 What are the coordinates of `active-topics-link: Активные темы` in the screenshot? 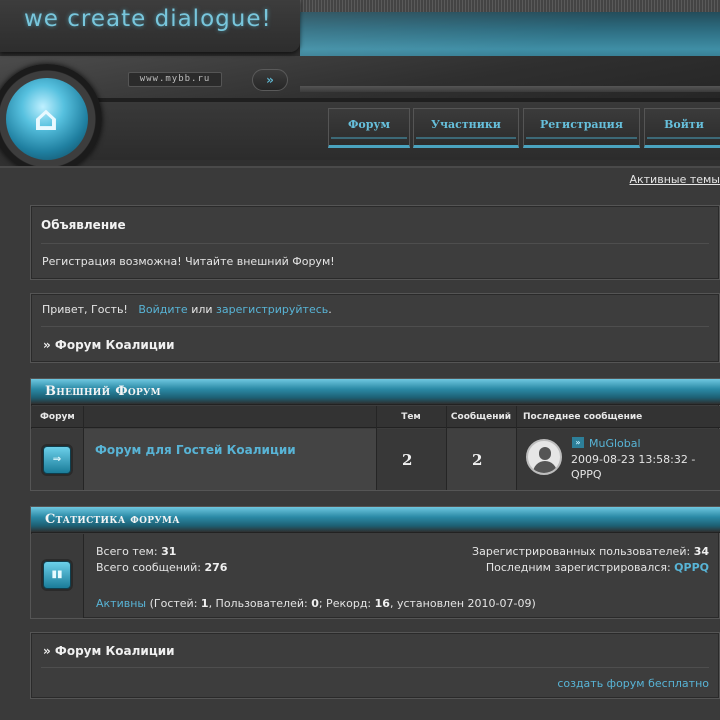 It's located at (674, 179).